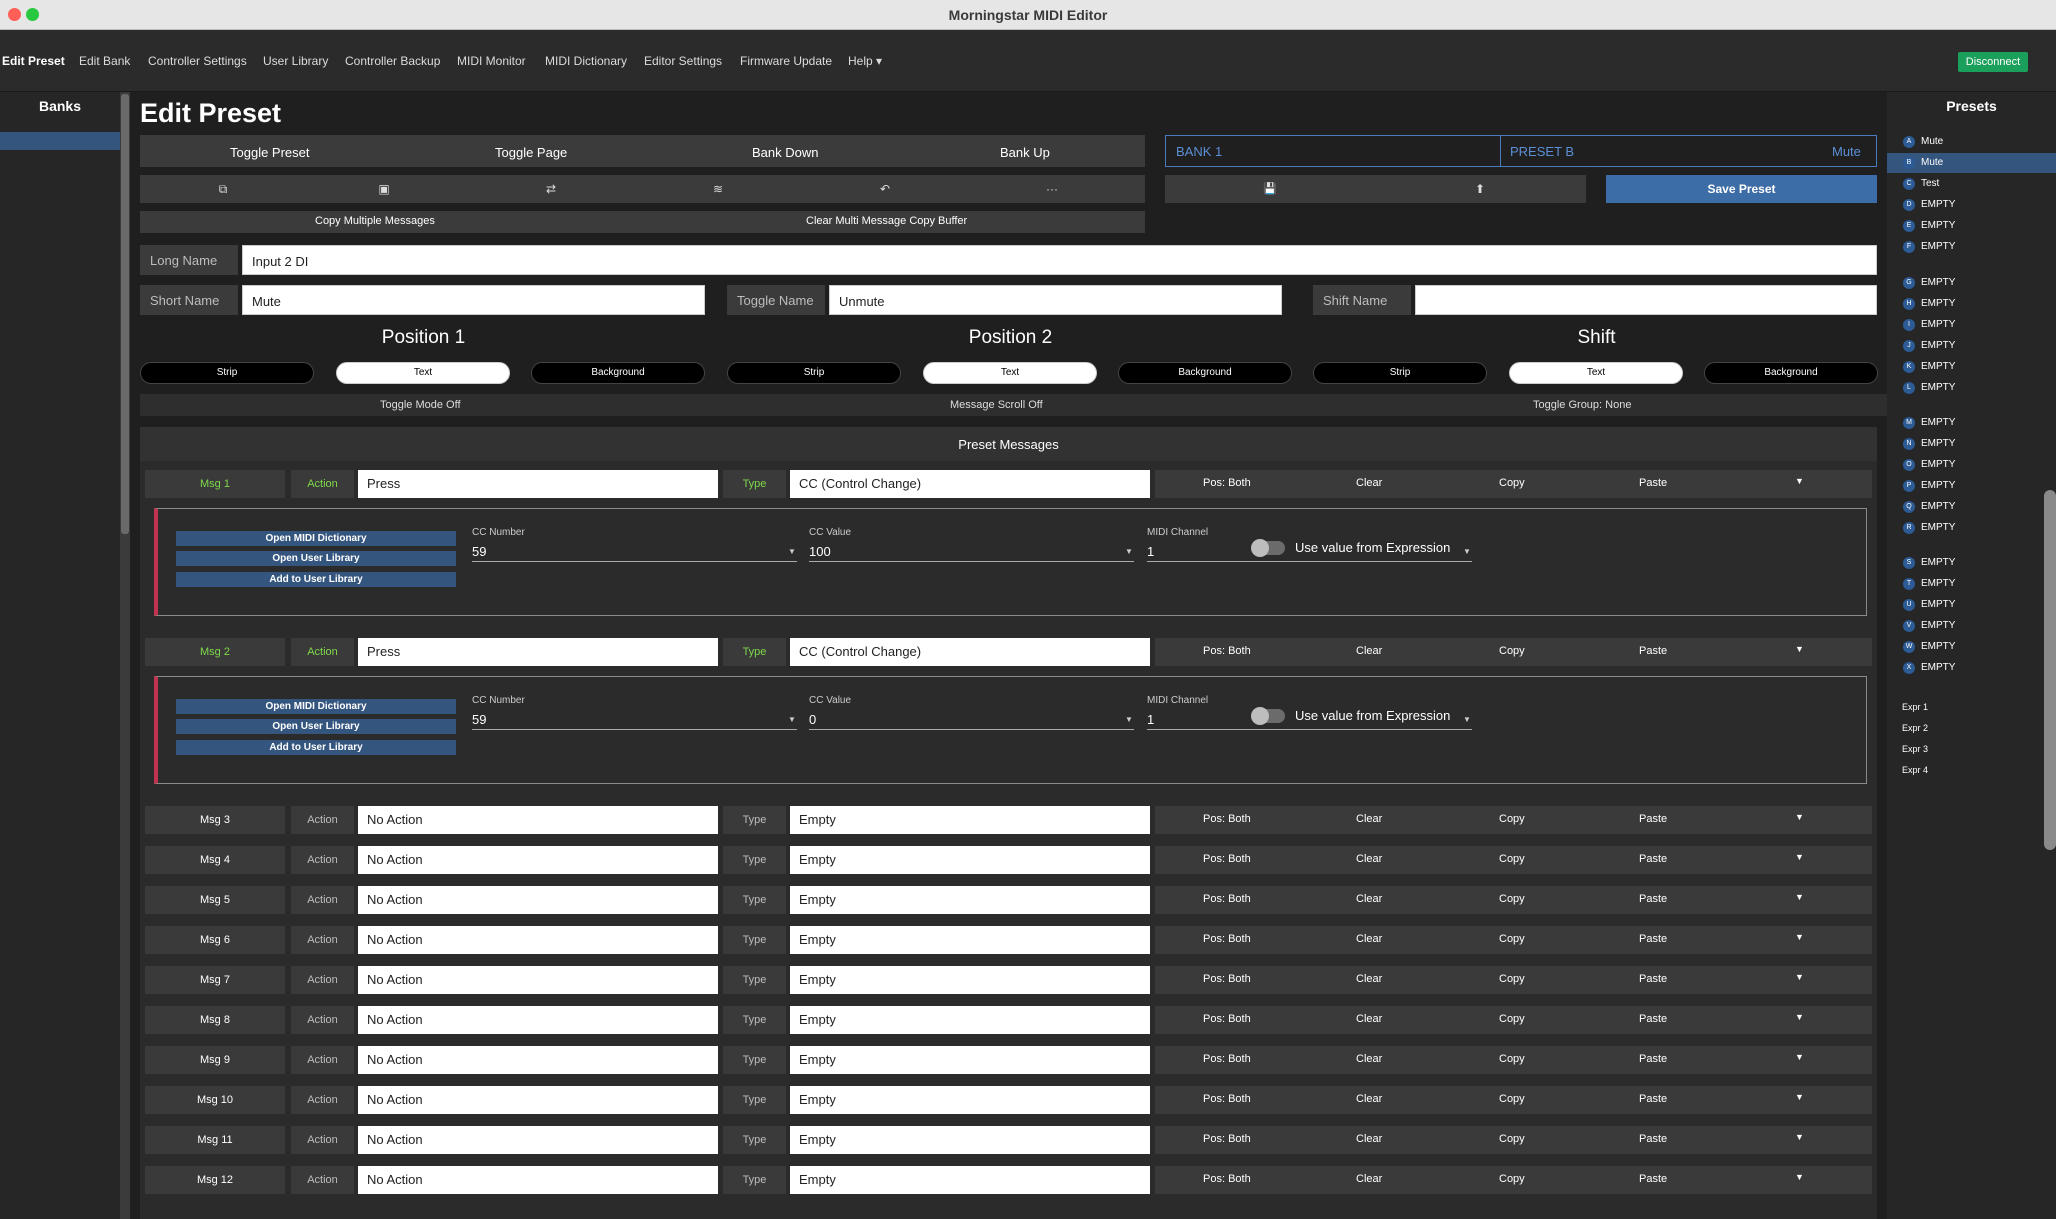  What do you see at coordinates (786, 61) in the screenshot?
I see `menu-firmware-update: Firmware Update` at bounding box center [786, 61].